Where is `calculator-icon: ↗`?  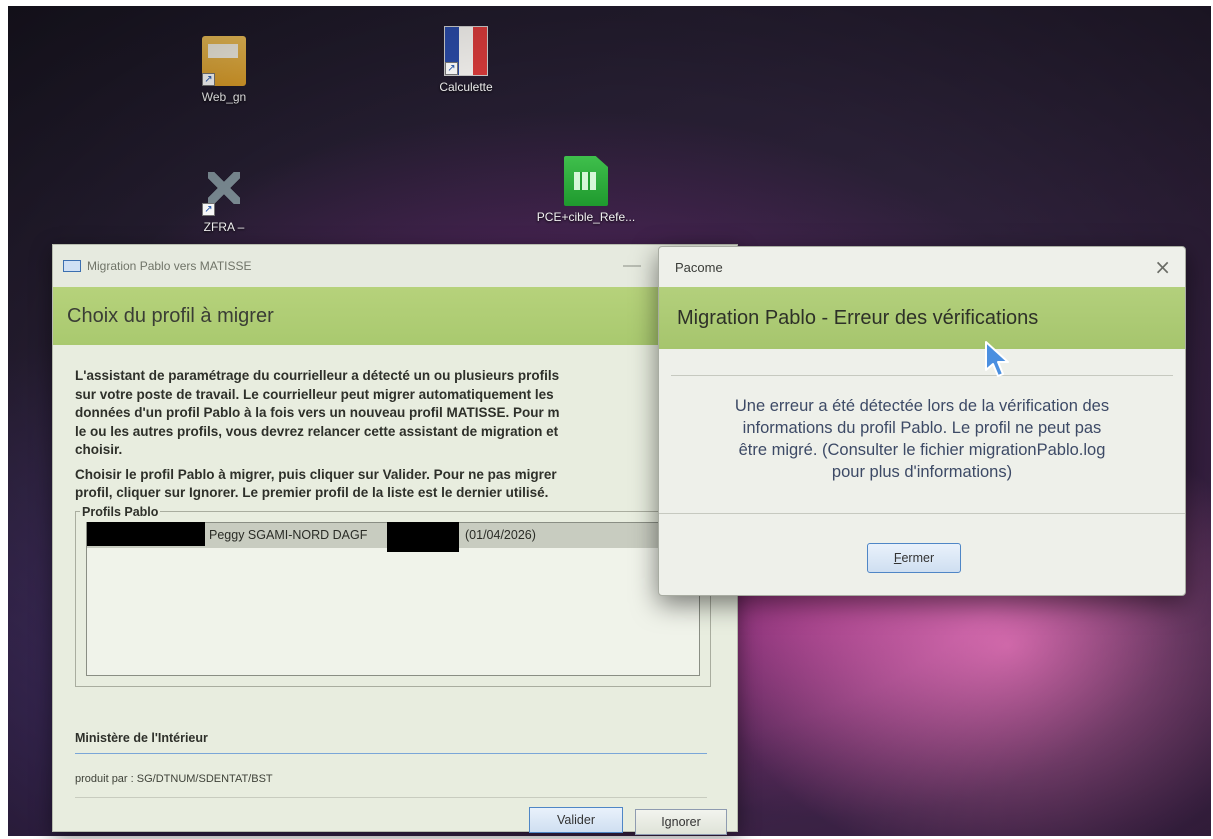
calculator-icon: ↗ is located at coordinates (466, 51).